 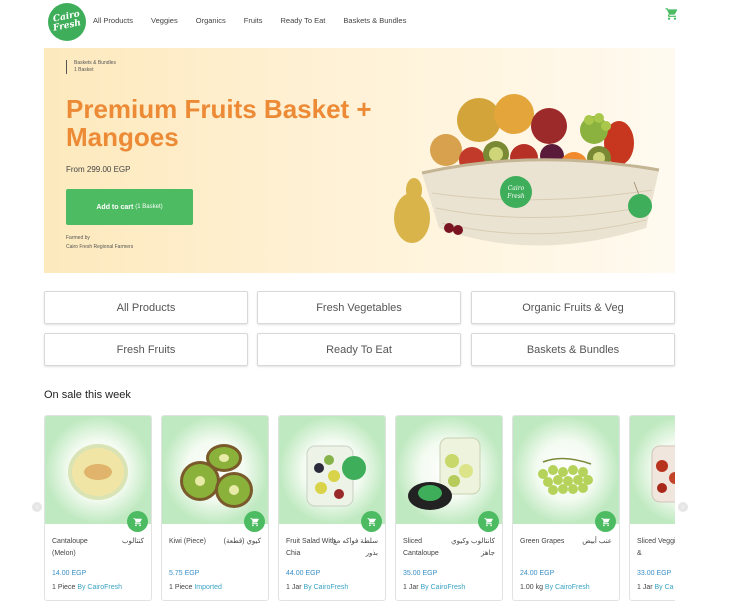 I want to click on product-price: 24.00 EGP, so click(x=537, y=573).